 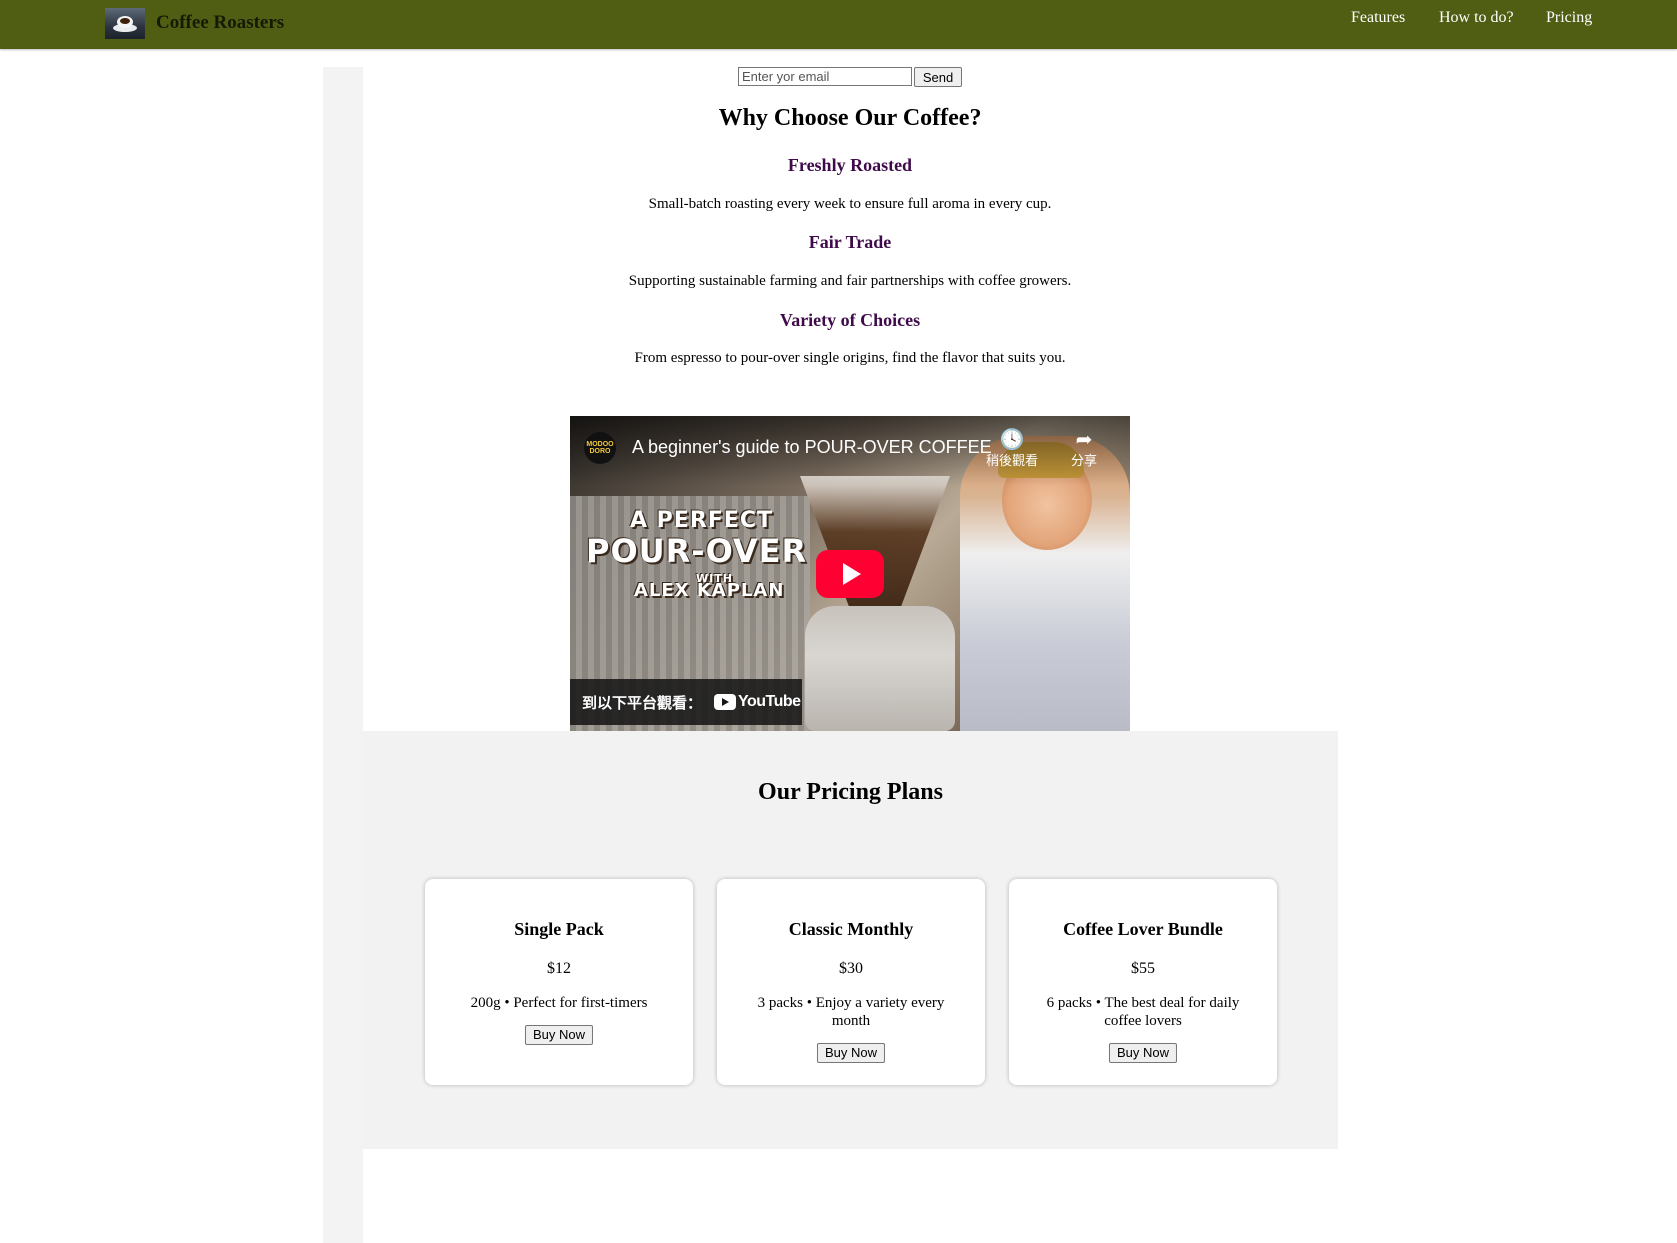 I want to click on send-button: Send, so click(x=938, y=77).